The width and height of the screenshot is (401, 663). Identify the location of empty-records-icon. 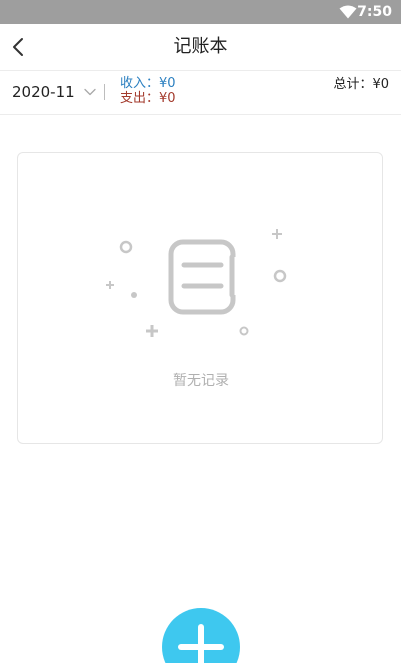
(196, 283).